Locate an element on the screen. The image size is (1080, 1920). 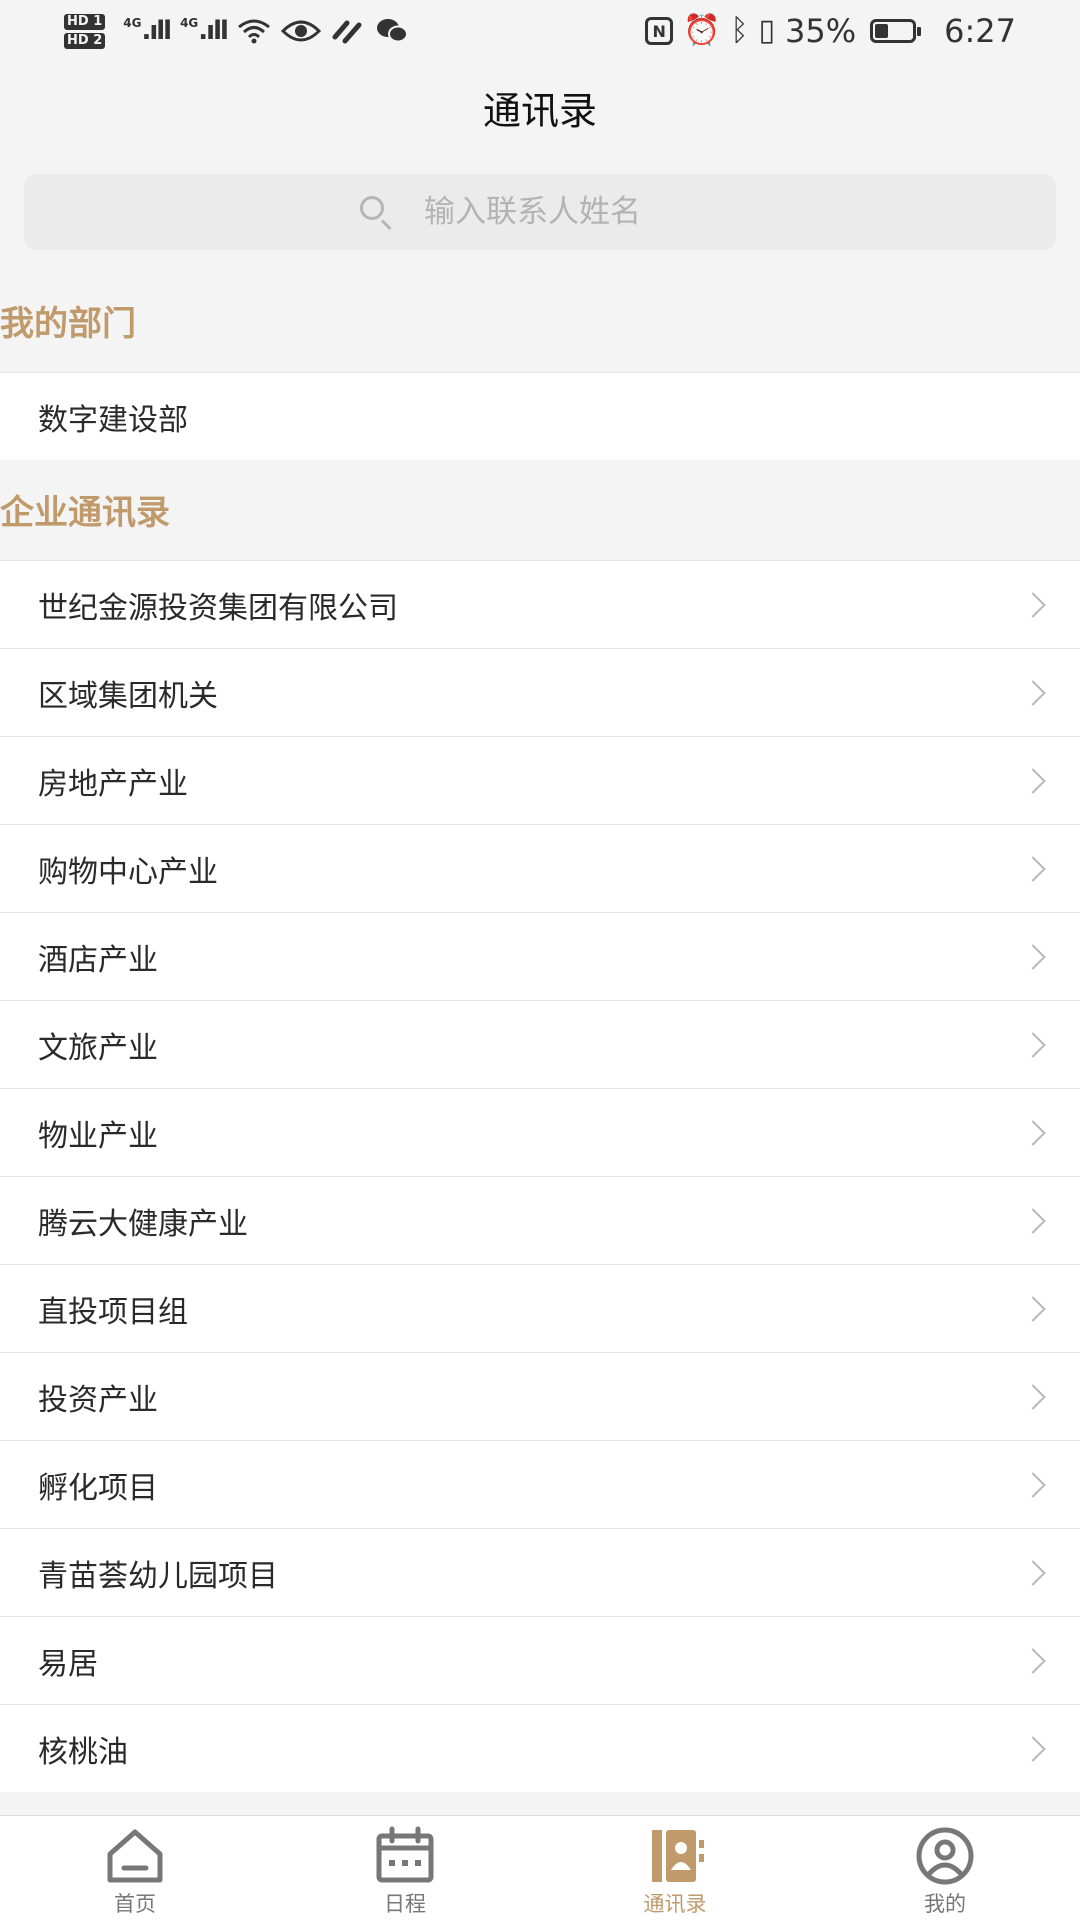
list-item-label: 易居 is located at coordinates (68, 1664).